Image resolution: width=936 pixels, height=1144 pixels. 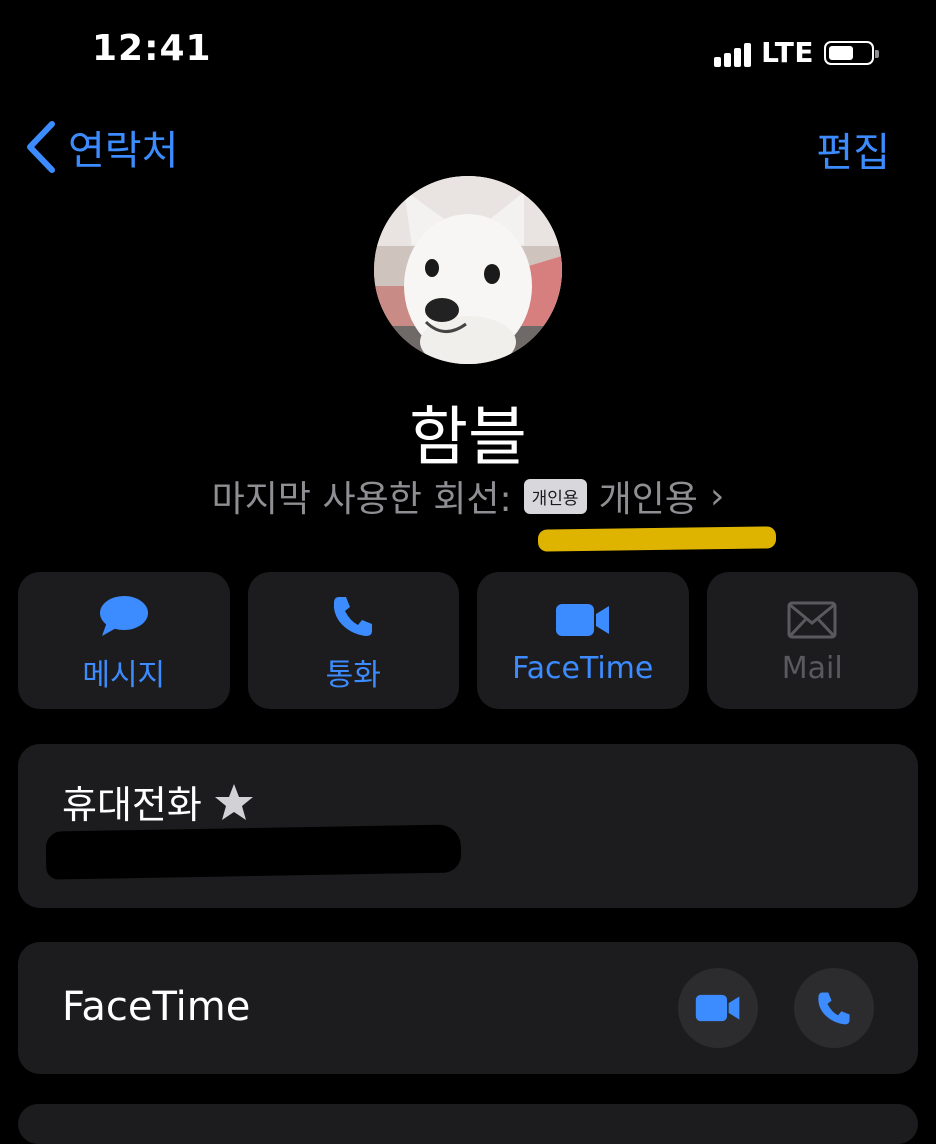 What do you see at coordinates (361, 499) in the screenshot?
I see `last-used-line-prefix: 마지막 사용한 회선:` at bounding box center [361, 499].